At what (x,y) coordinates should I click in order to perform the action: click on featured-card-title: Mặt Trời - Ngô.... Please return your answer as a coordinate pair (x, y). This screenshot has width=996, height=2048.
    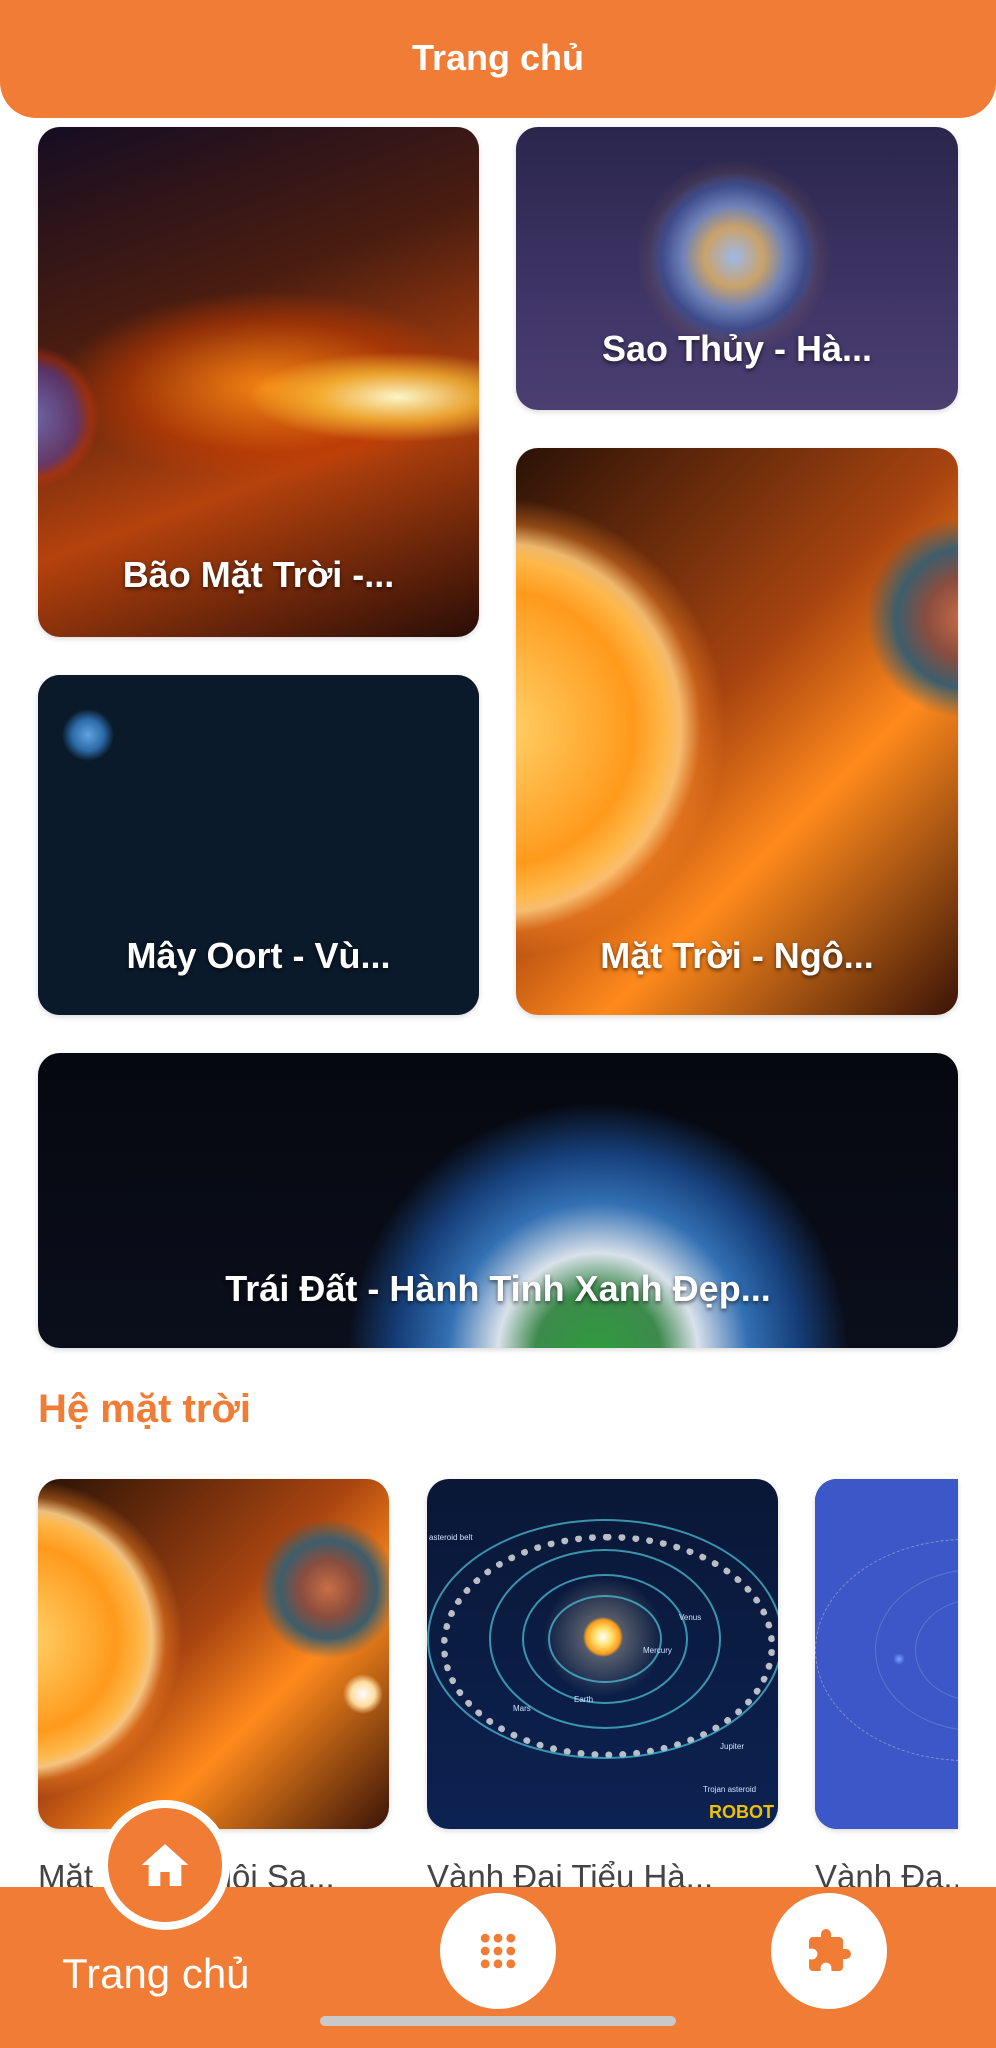
    Looking at the image, I should click on (737, 955).